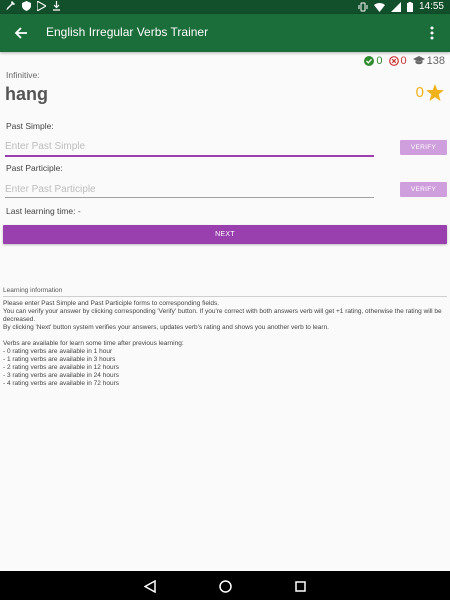 The width and height of the screenshot is (450, 600). What do you see at coordinates (33, 290) in the screenshot?
I see `info-header: Learning information` at bounding box center [33, 290].